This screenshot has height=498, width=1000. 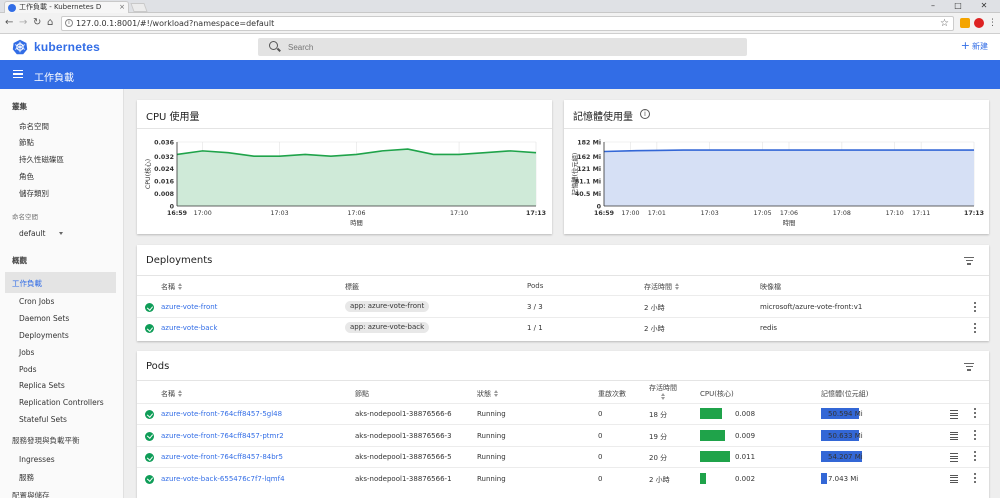 I want to click on col-header-name-label: 名稱, so click(x=168, y=394).